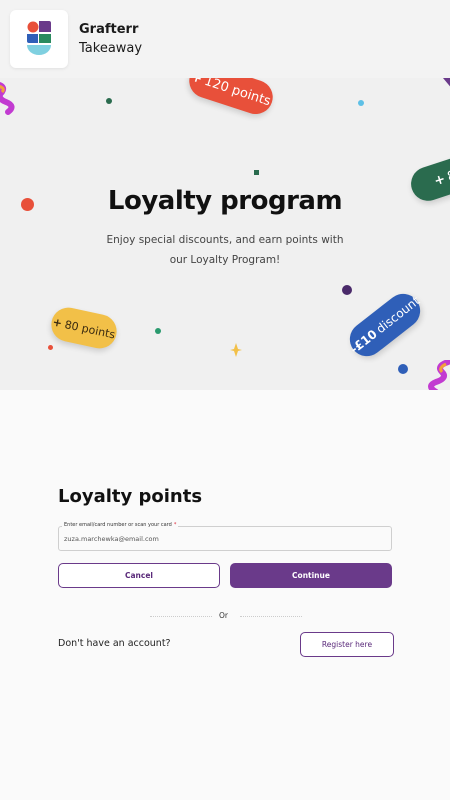 Image resolution: width=450 pixels, height=800 pixels. Describe the element at coordinates (236, 349) in the screenshot. I see `confetti-sparkle` at that location.